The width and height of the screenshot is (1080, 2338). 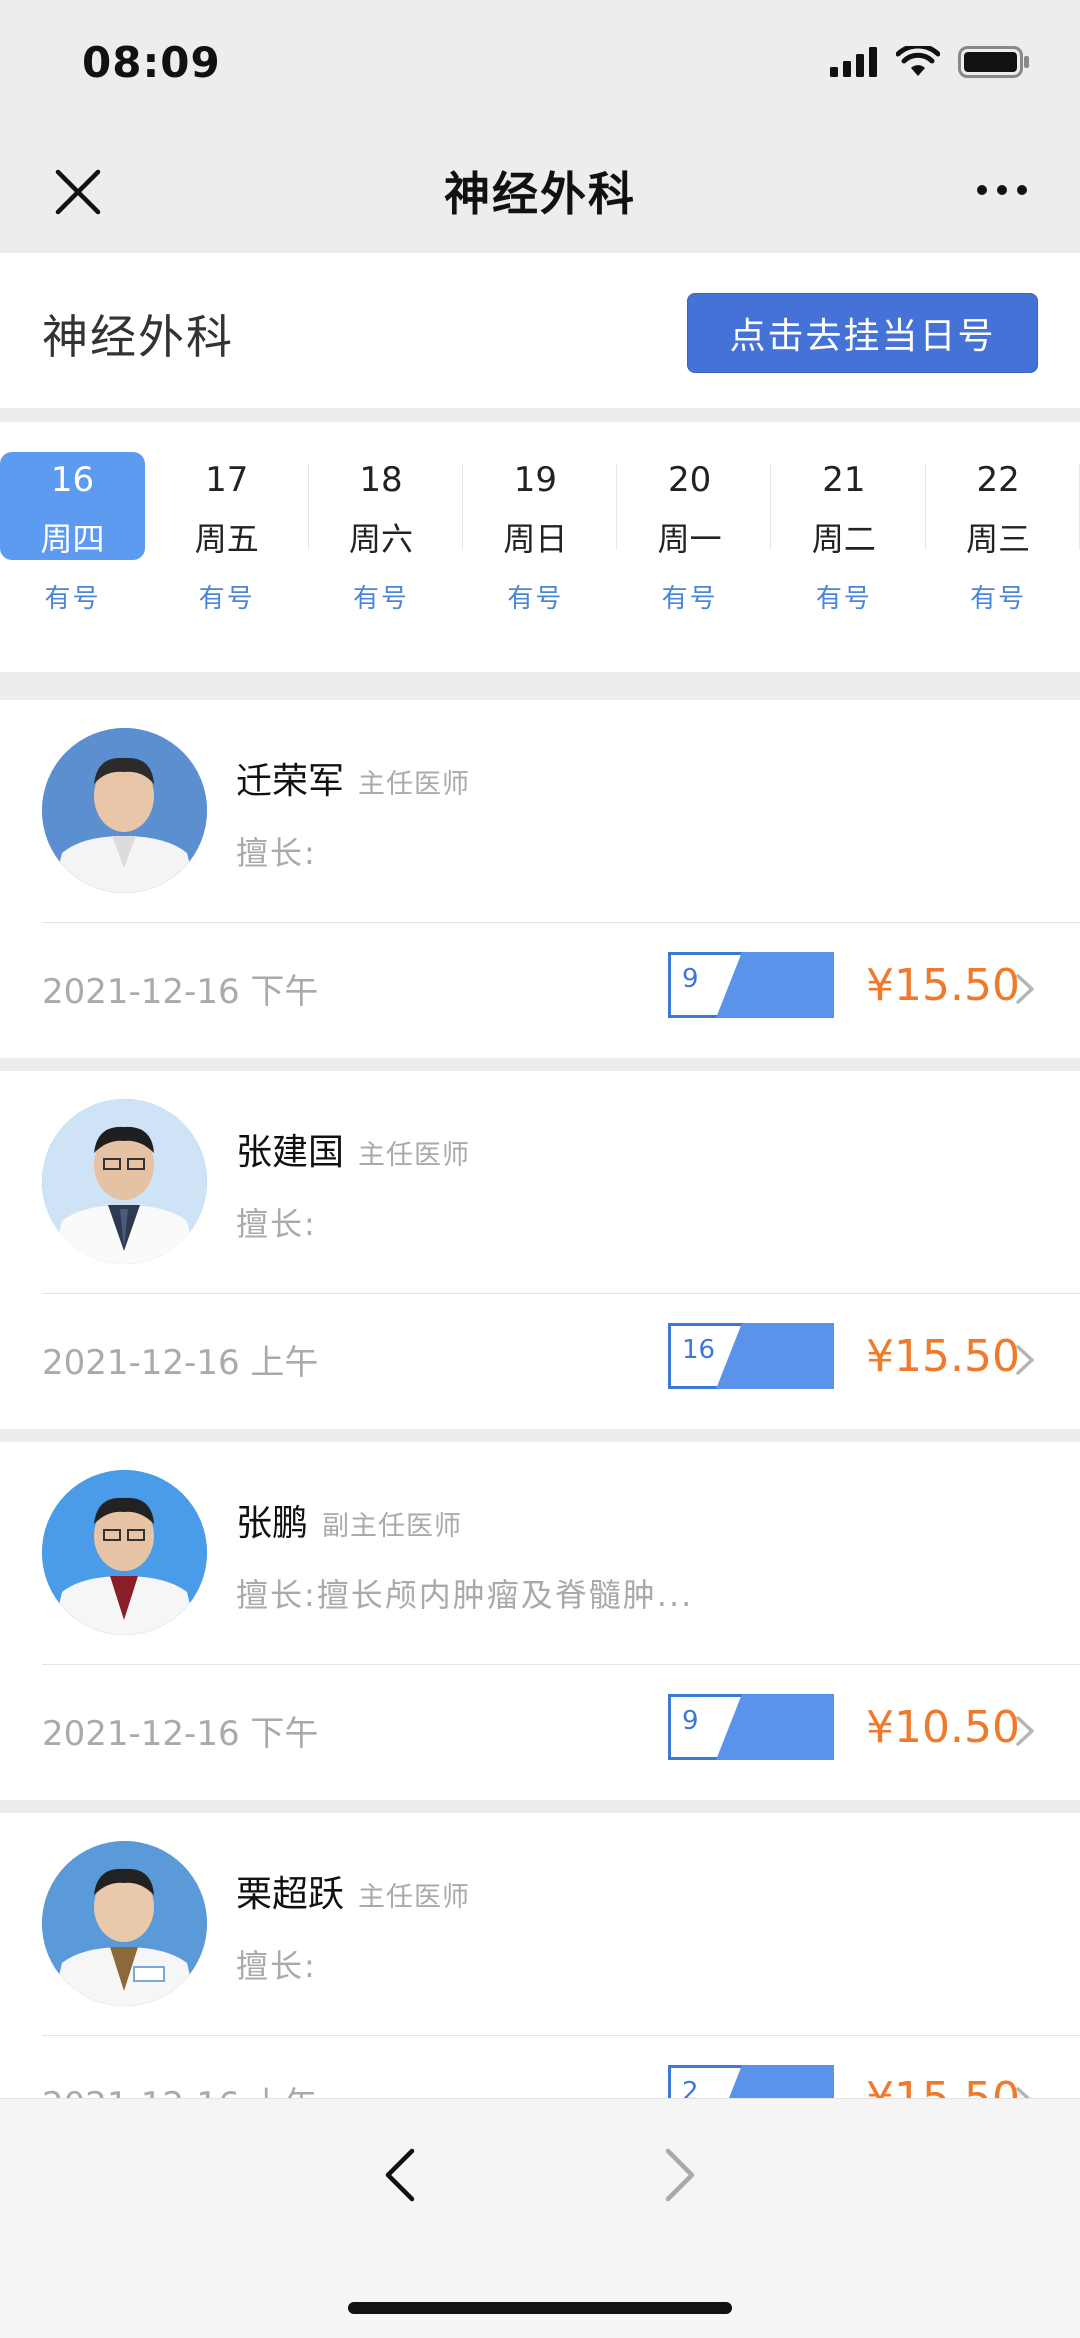 I want to click on date-tab: 21 周二 有号, so click(x=848, y=547).